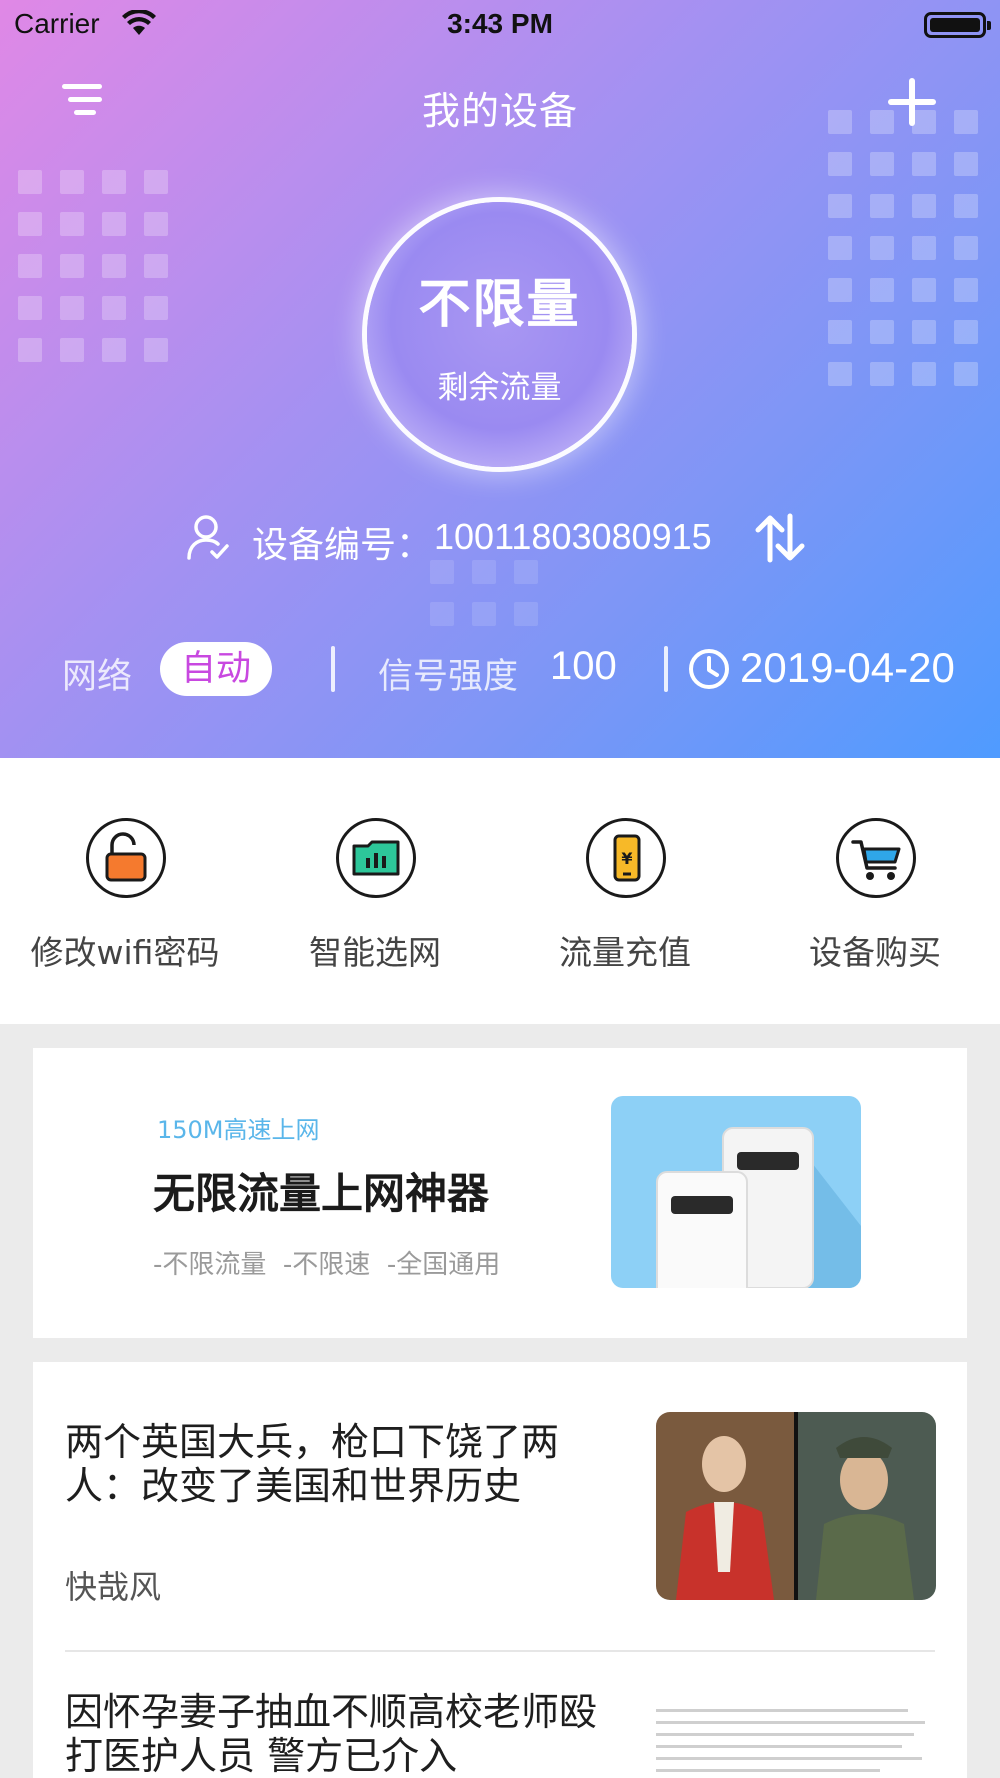 Image resolution: width=1000 pixels, height=1778 pixels. I want to click on nav-bar: 我的设备, so click(500, 101).